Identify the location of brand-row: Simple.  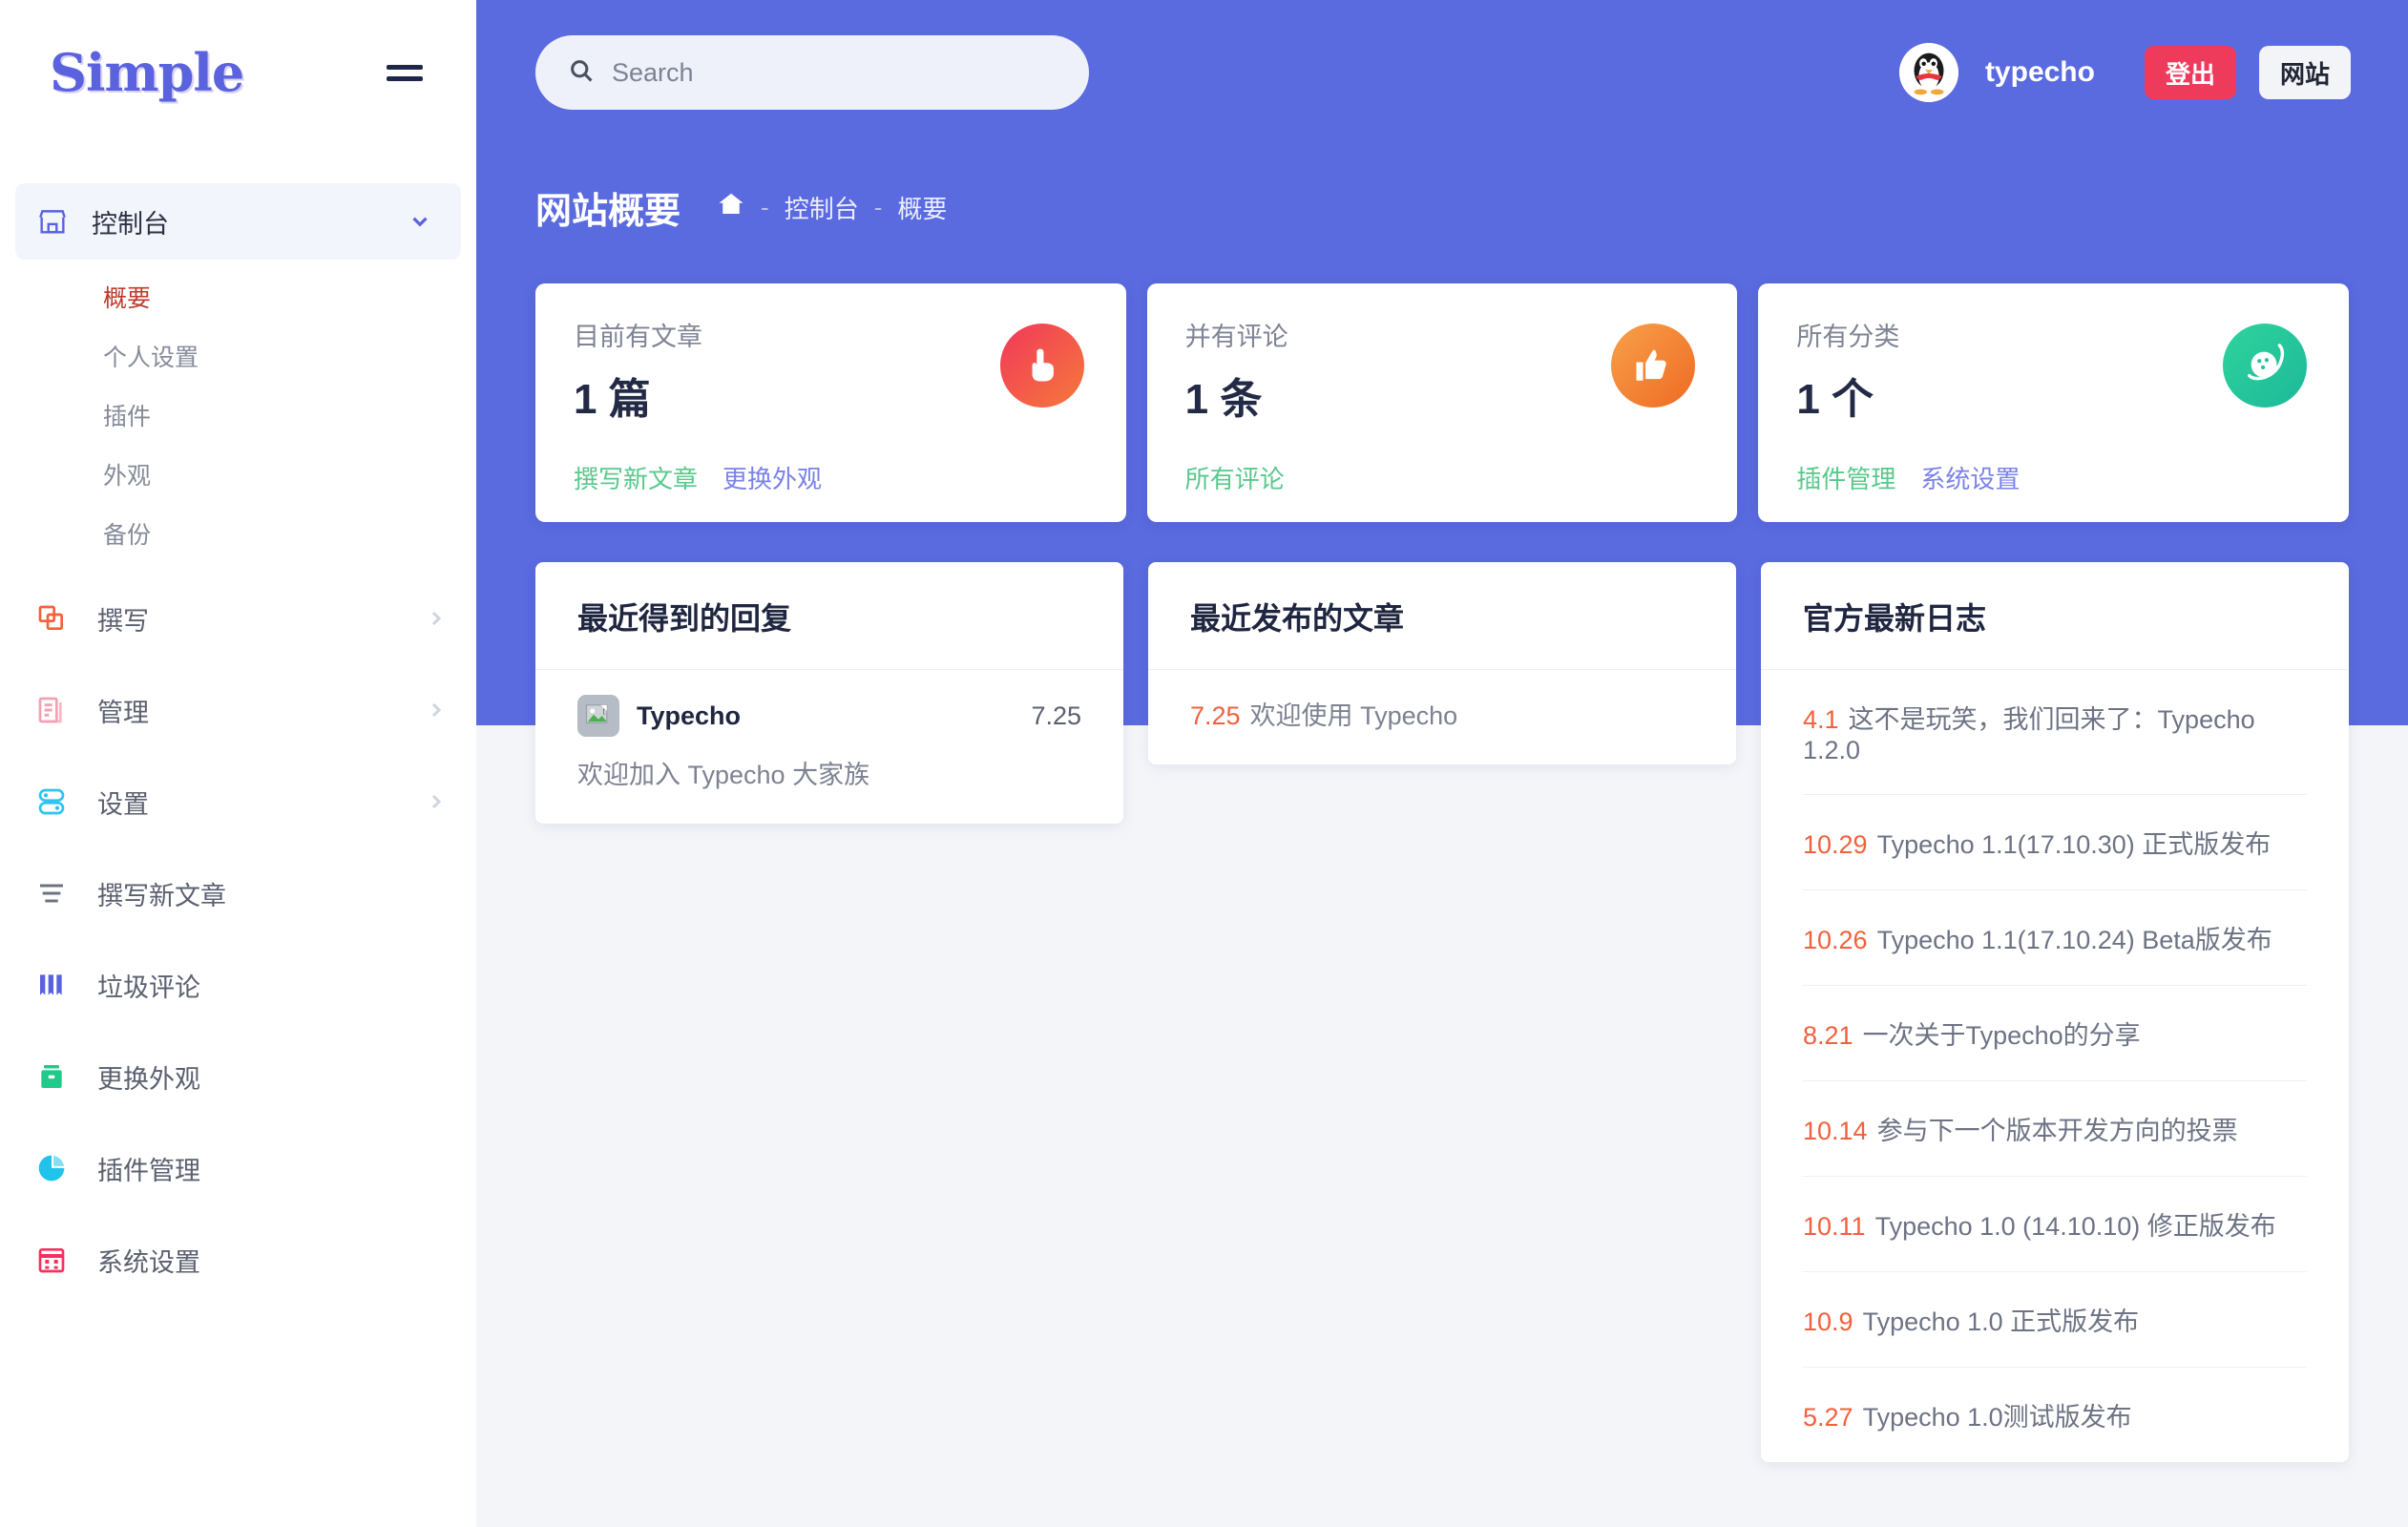
(238, 72).